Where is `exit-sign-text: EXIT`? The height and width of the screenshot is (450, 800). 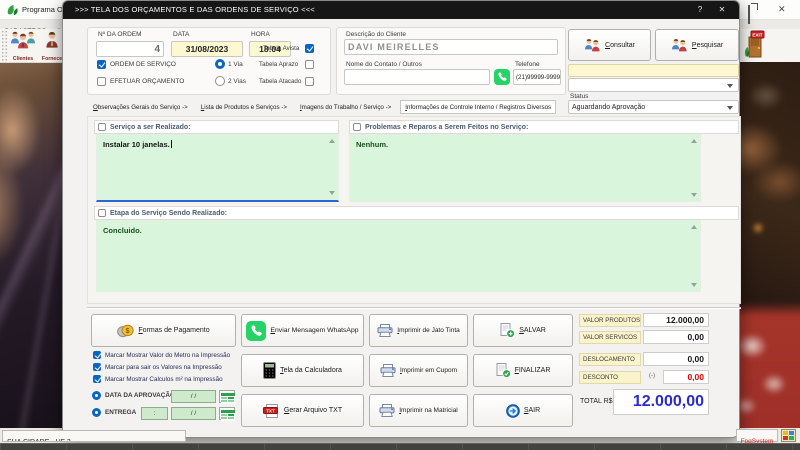
exit-sign-text: EXIT is located at coordinates (757, 34).